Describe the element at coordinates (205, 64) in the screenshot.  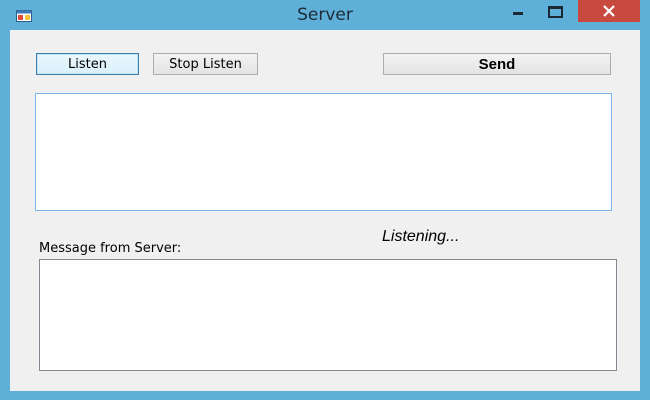
I see `stop-listen-button: Stop Listen` at that location.